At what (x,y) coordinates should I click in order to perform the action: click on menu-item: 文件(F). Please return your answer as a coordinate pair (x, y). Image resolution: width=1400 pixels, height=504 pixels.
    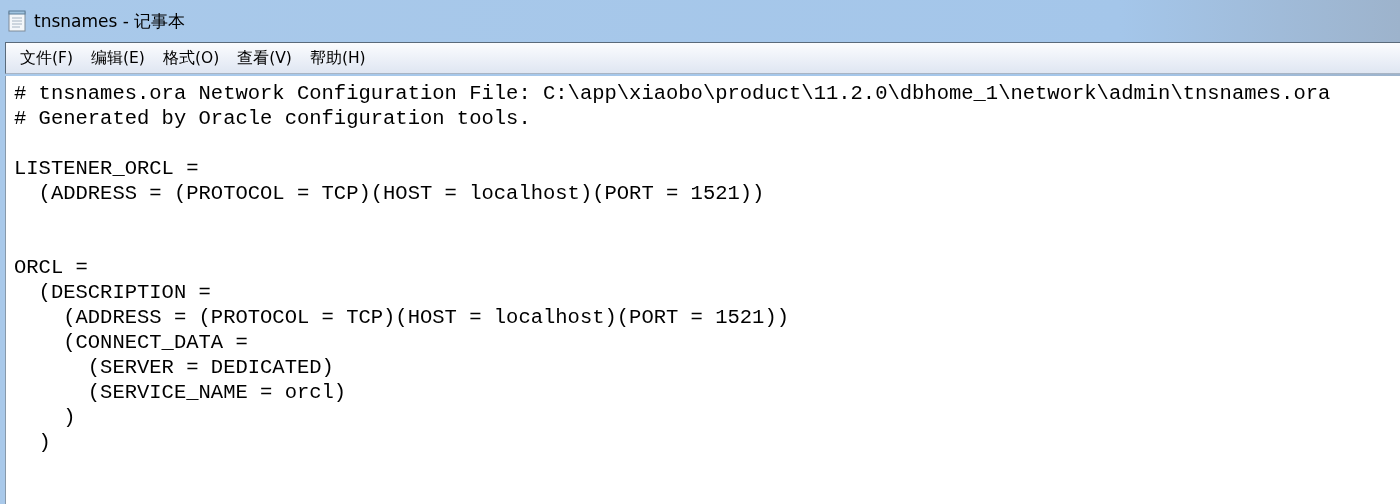
    Looking at the image, I should click on (46, 58).